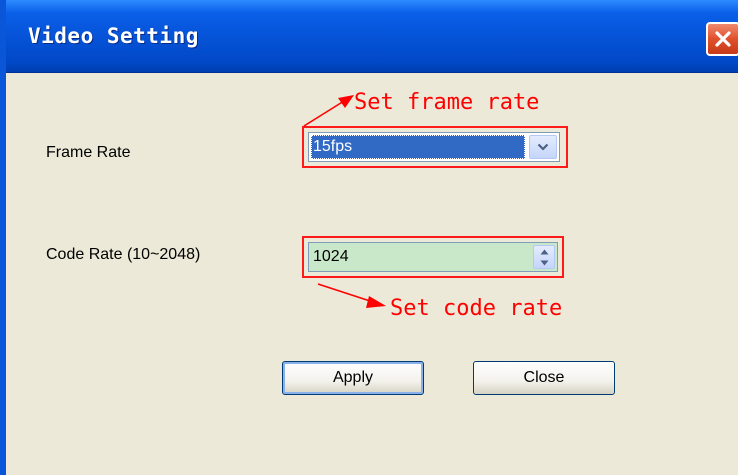 The image size is (738, 475). What do you see at coordinates (544, 262) in the screenshot?
I see `spin-down-icon` at bounding box center [544, 262].